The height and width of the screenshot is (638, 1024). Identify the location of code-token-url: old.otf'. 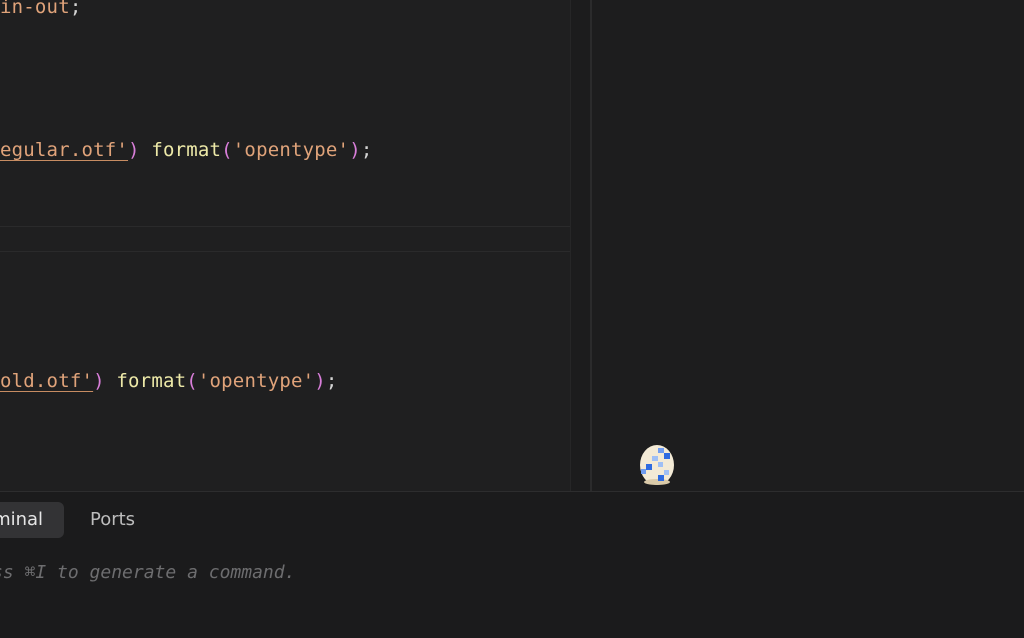
(47, 381).